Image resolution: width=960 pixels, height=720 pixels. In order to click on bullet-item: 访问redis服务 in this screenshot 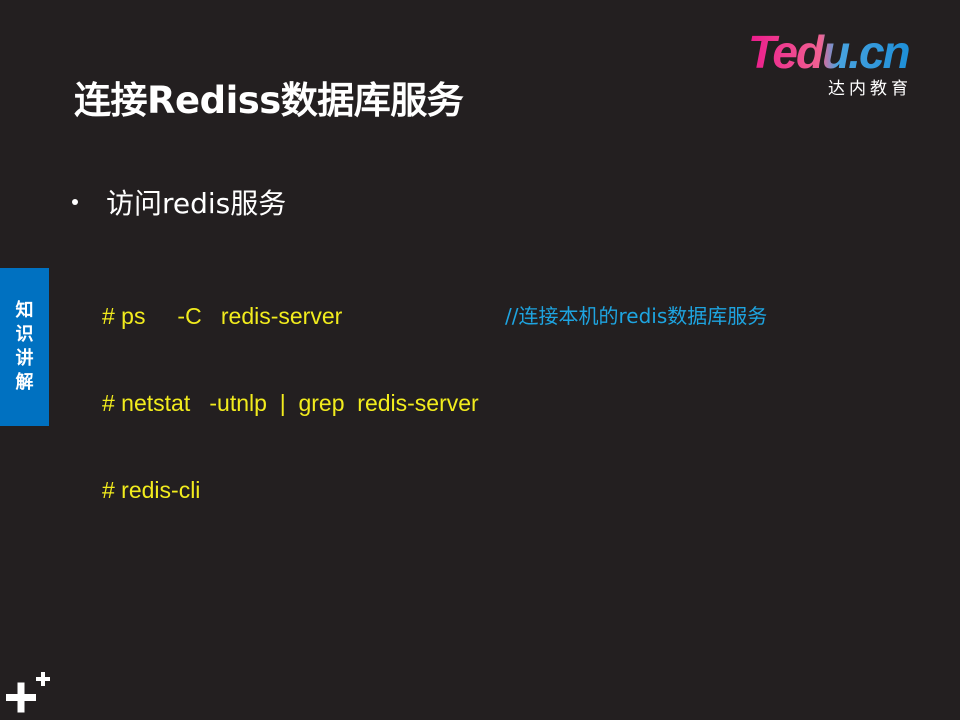, I will do `click(179, 202)`.